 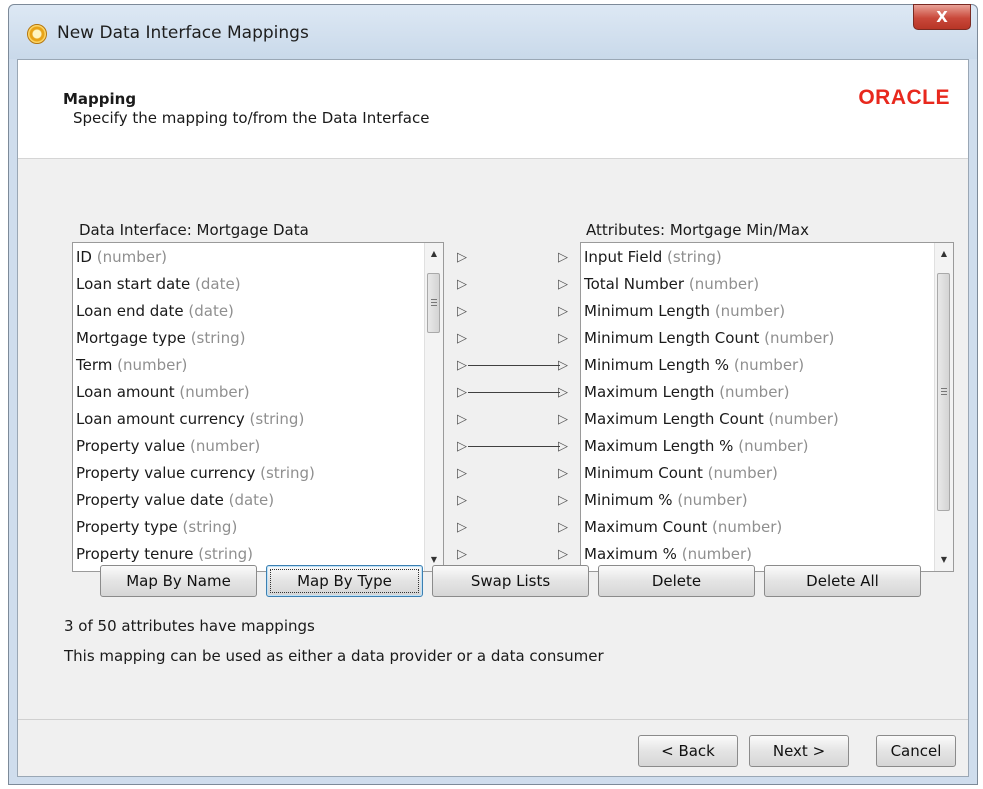 What do you see at coordinates (676, 581) in the screenshot?
I see `delete-button: Delete` at bounding box center [676, 581].